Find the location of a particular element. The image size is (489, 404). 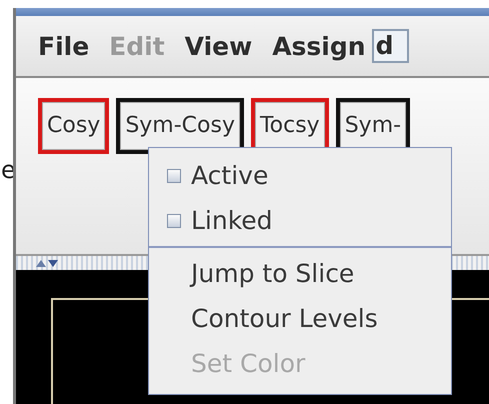

menu-item: View is located at coordinates (218, 46).